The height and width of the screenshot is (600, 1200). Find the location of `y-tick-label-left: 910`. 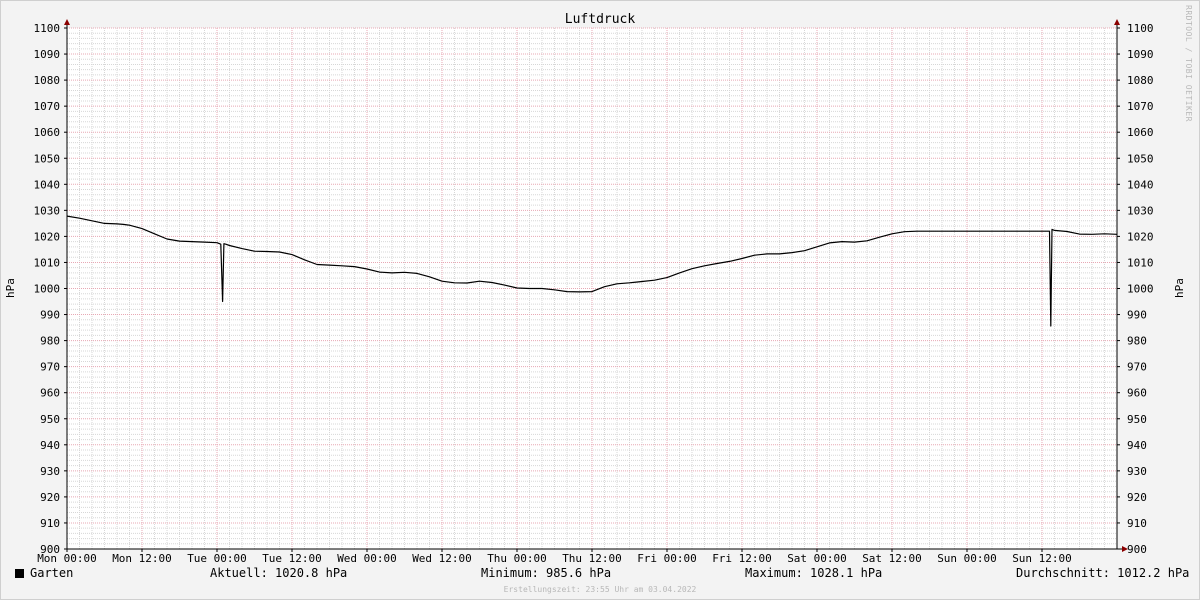

y-tick-label-left: 910 is located at coordinates (50, 523).